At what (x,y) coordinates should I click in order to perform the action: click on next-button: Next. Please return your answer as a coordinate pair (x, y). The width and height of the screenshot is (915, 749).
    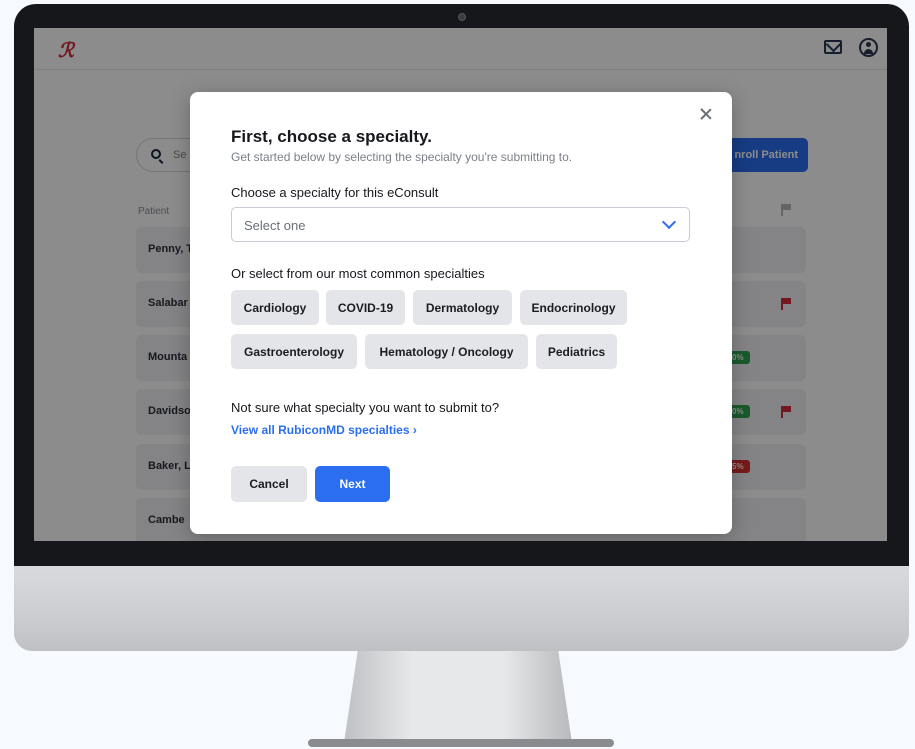
    Looking at the image, I should click on (352, 484).